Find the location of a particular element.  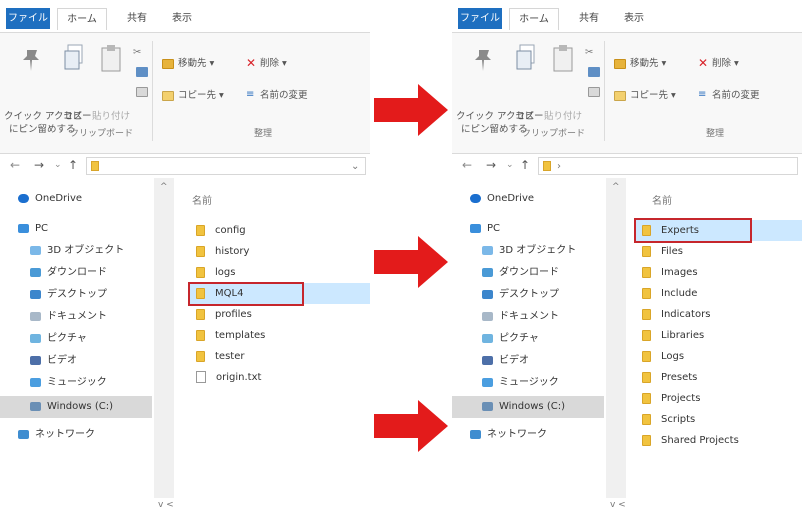

file-row-tester: tester is located at coordinates (273, 356).